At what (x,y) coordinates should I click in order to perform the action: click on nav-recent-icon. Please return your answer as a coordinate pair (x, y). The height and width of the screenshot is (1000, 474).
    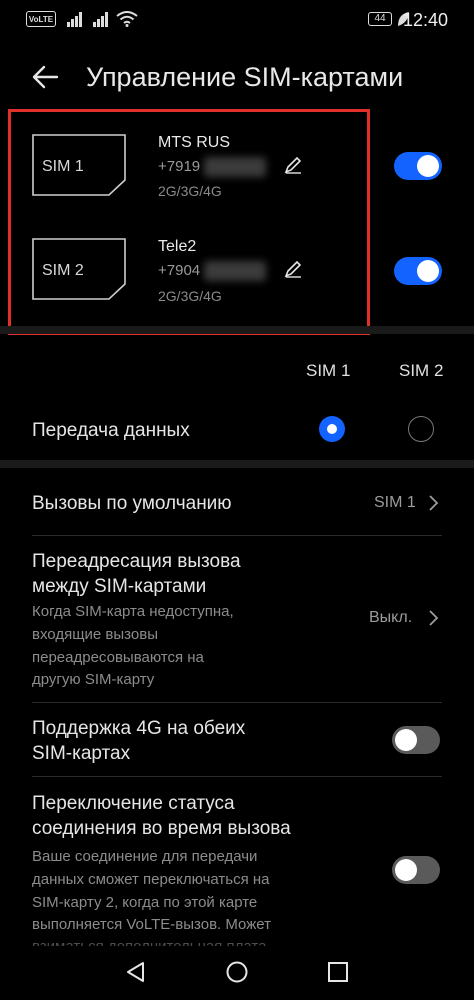
    Looking at the image, I should click on (338, 972).